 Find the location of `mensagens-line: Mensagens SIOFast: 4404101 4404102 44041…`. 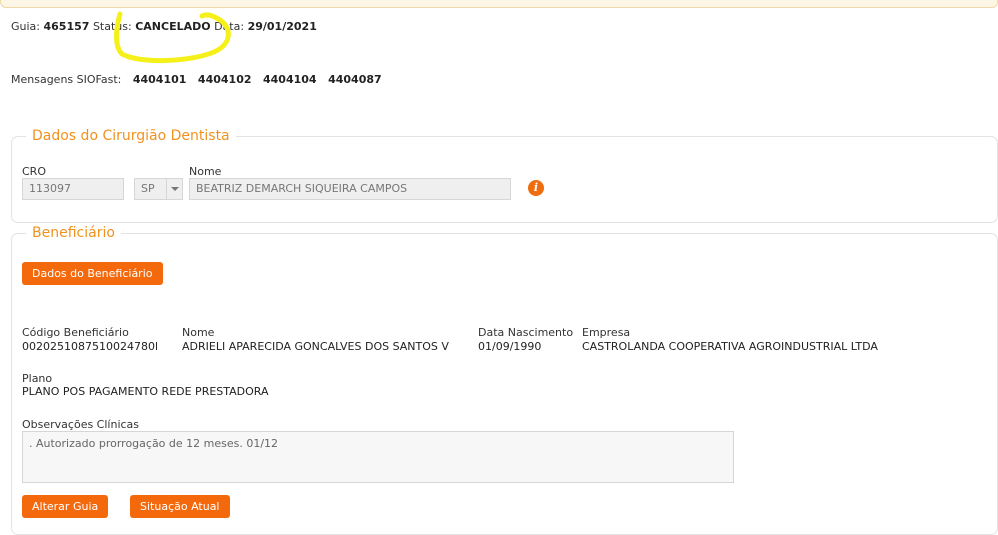

mensagens-line: Mensagens SIOFast: 4404101 4404102 44041… is located at coordinates (196, 79).